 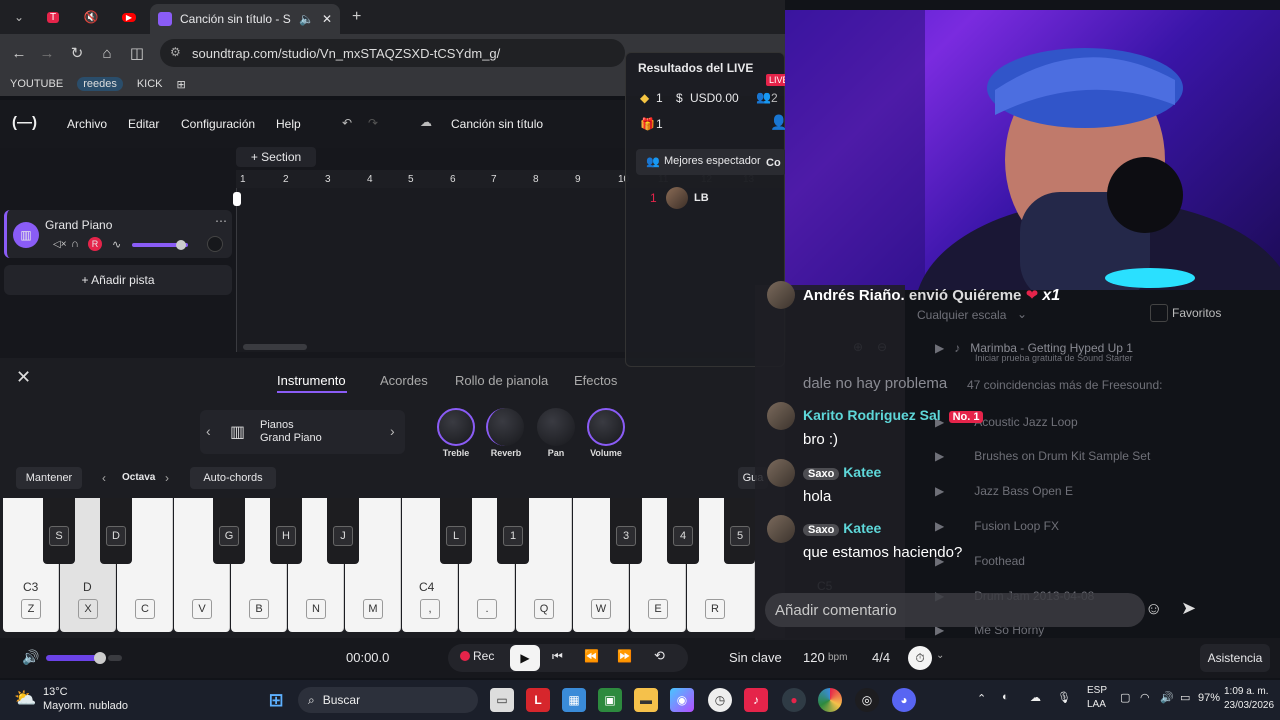 I want to click on horizontal-scrollbar, so click(x=275, y=347).